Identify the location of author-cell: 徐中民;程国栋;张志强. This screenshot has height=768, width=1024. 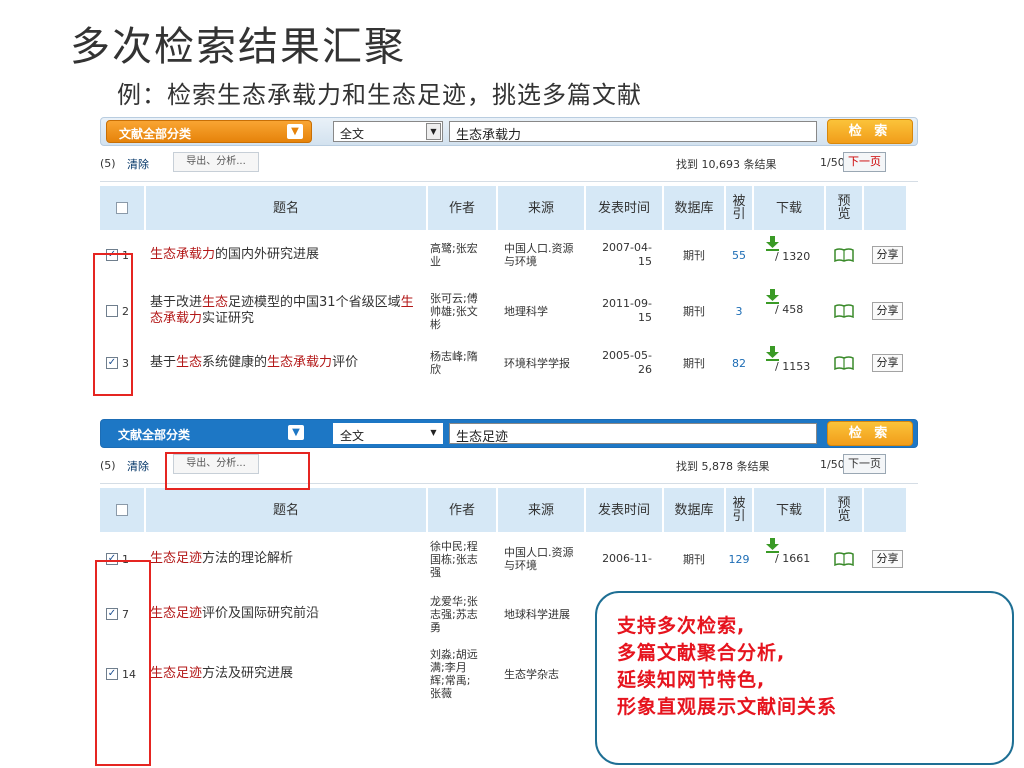
(455, 559).